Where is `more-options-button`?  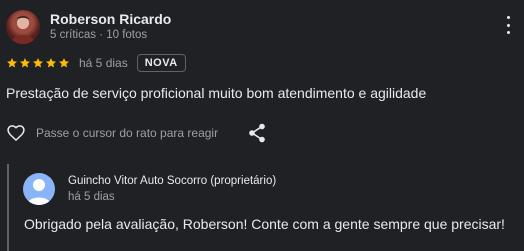 more-options-button is located at coordinates (508, 25).